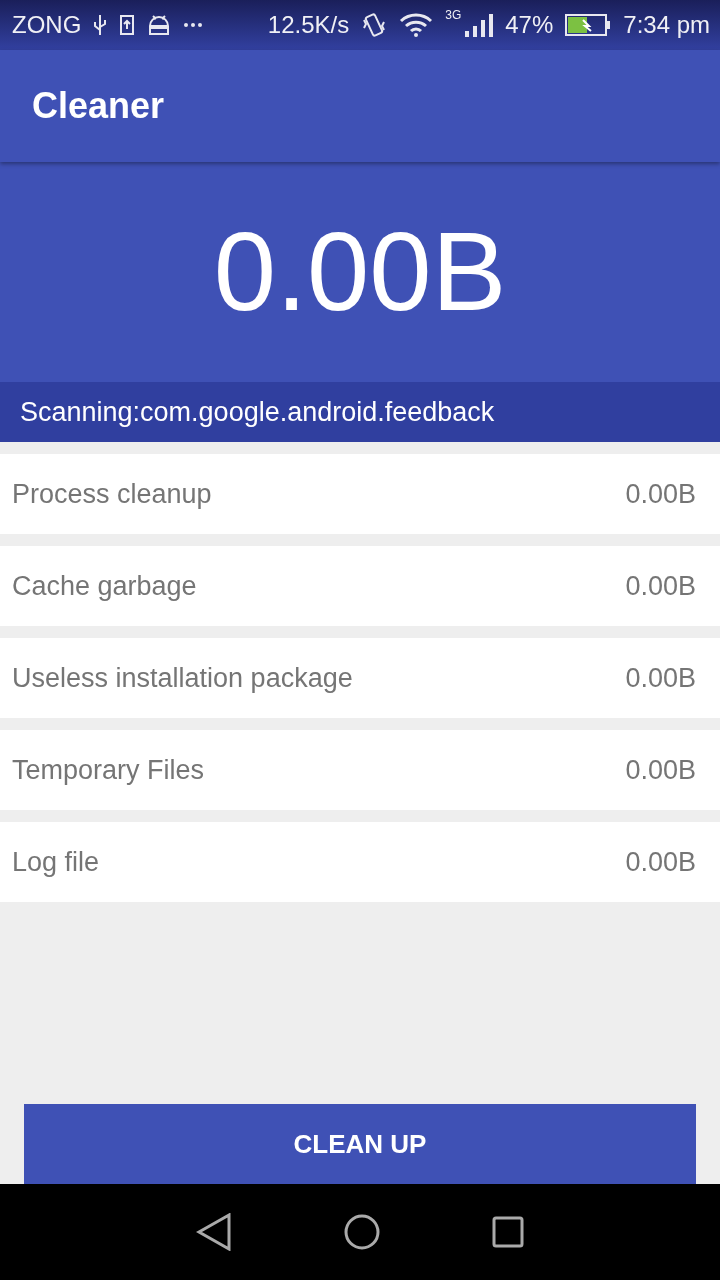 This screenshot has width=720, height=1280. What do you see at coordinates (362, 1232) in the screenshot?
I see `home-icon` at bounding box center [362, 1232].